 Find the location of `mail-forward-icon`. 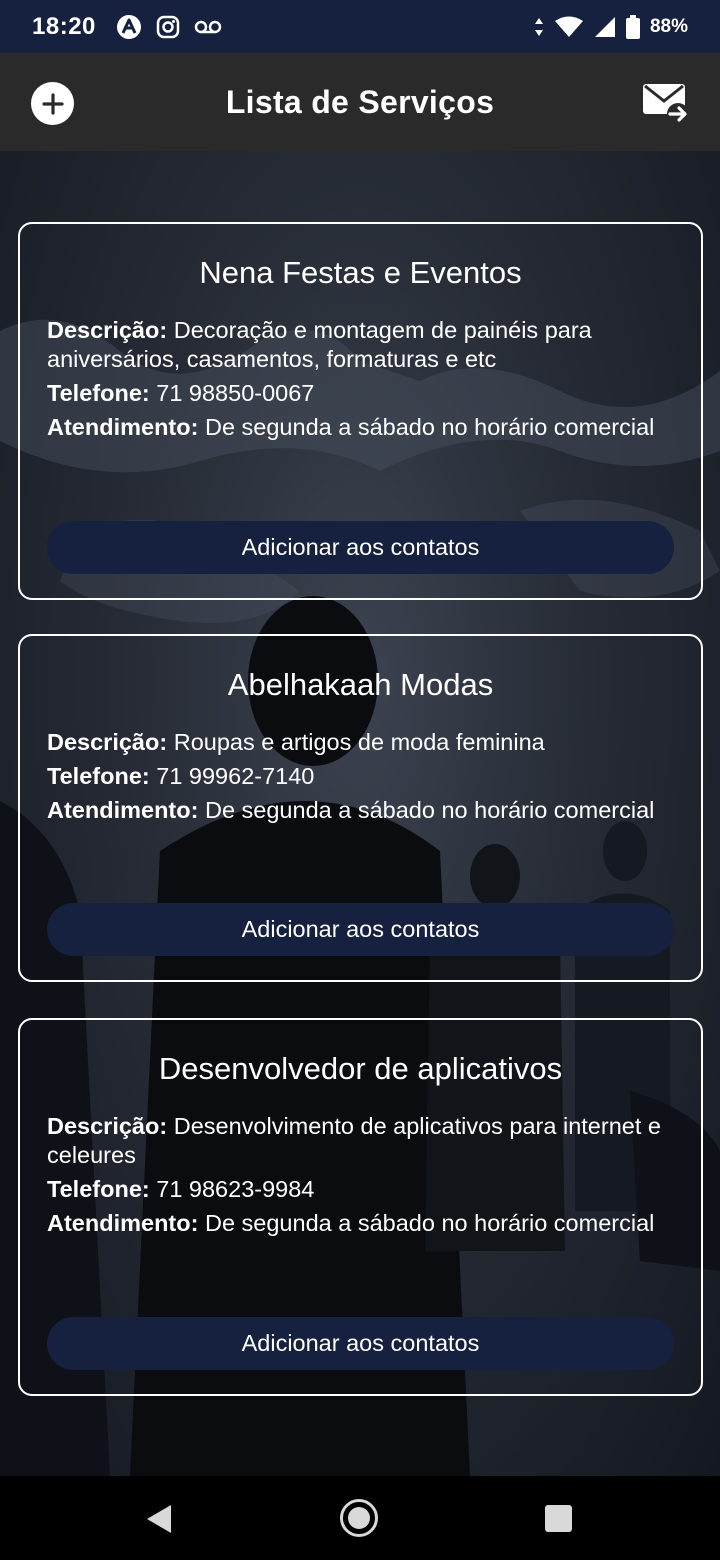

mail-forward-icon is located at coordinates (666, 104).